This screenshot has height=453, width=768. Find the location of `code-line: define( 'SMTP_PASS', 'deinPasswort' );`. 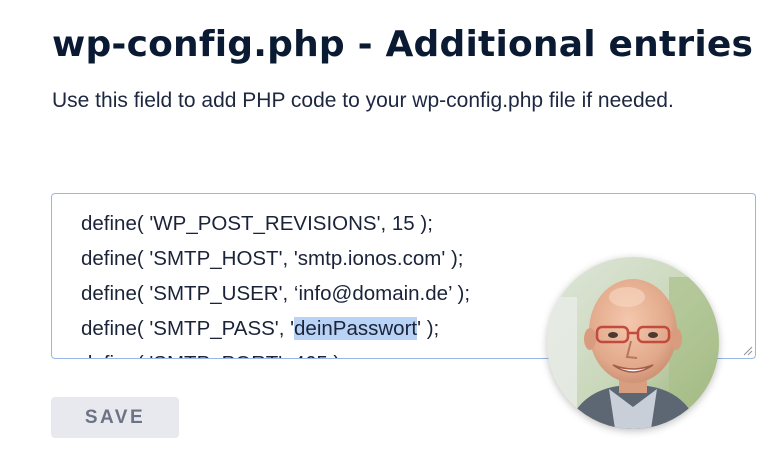

code-line: define( 'SMTP_PASS', 'deinPasswort' ); is located at coordinates (275, 328).